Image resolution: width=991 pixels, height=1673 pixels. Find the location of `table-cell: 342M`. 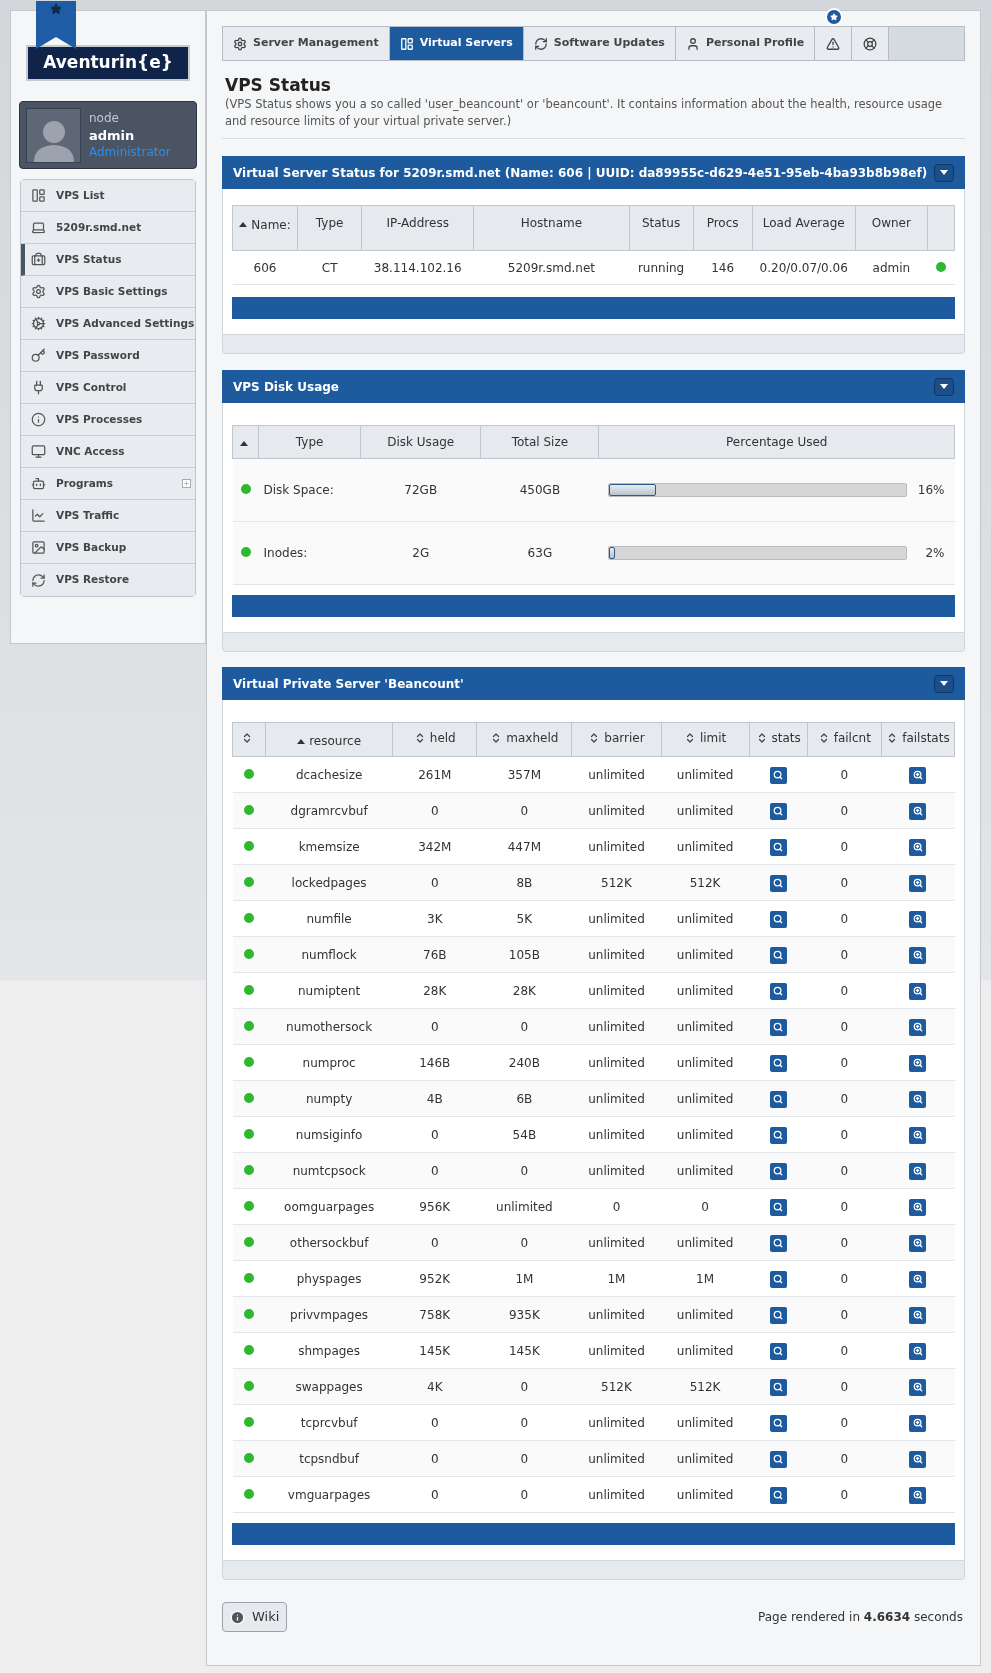

table-cell: 342M is located at coordinates (434, 846).